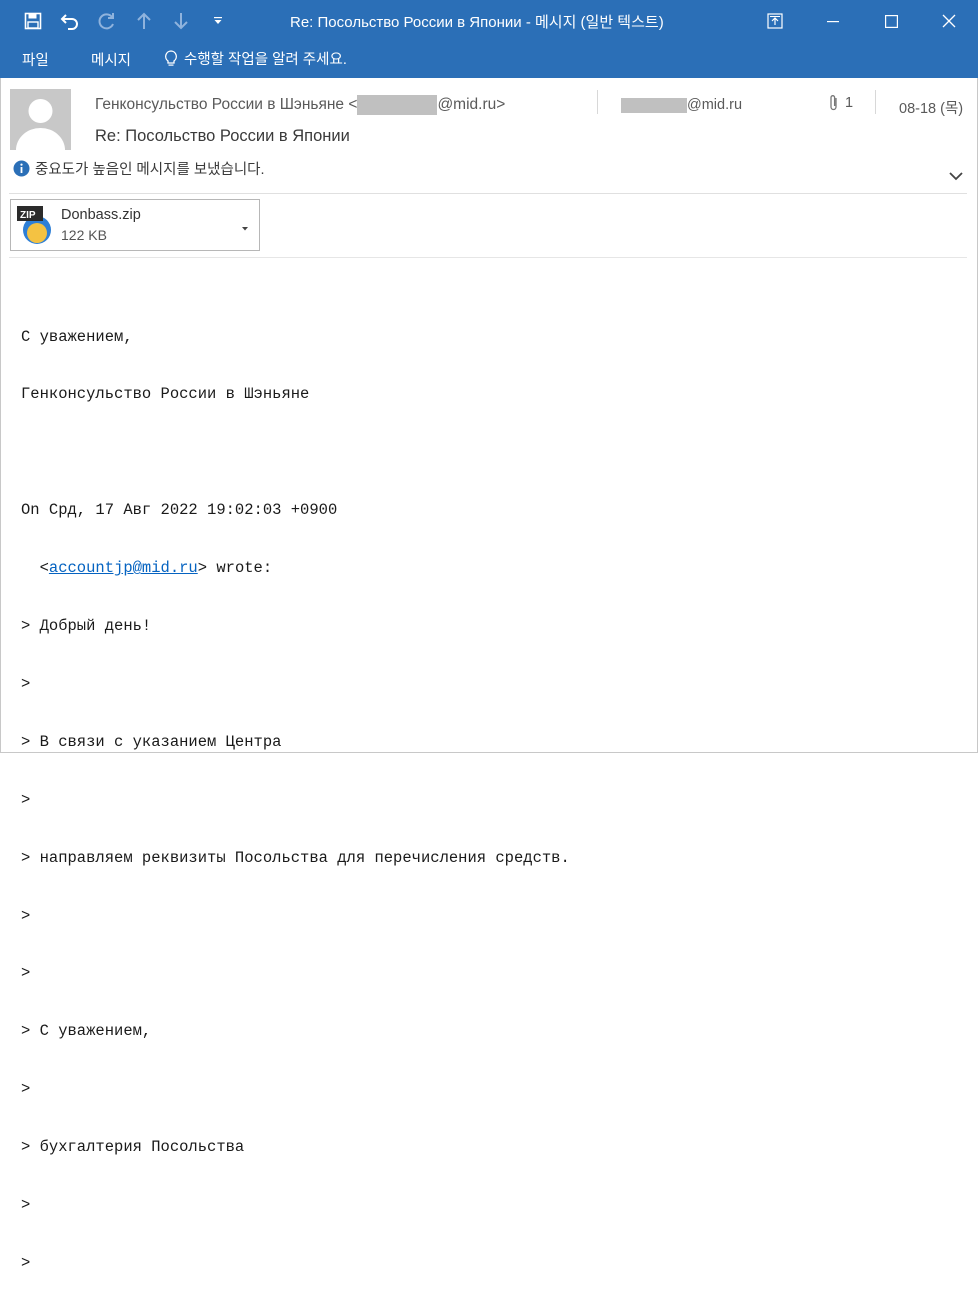 This screenshot has height=1292, width=978. I want to click on sender-open-bracket: <, so click(353, 105).